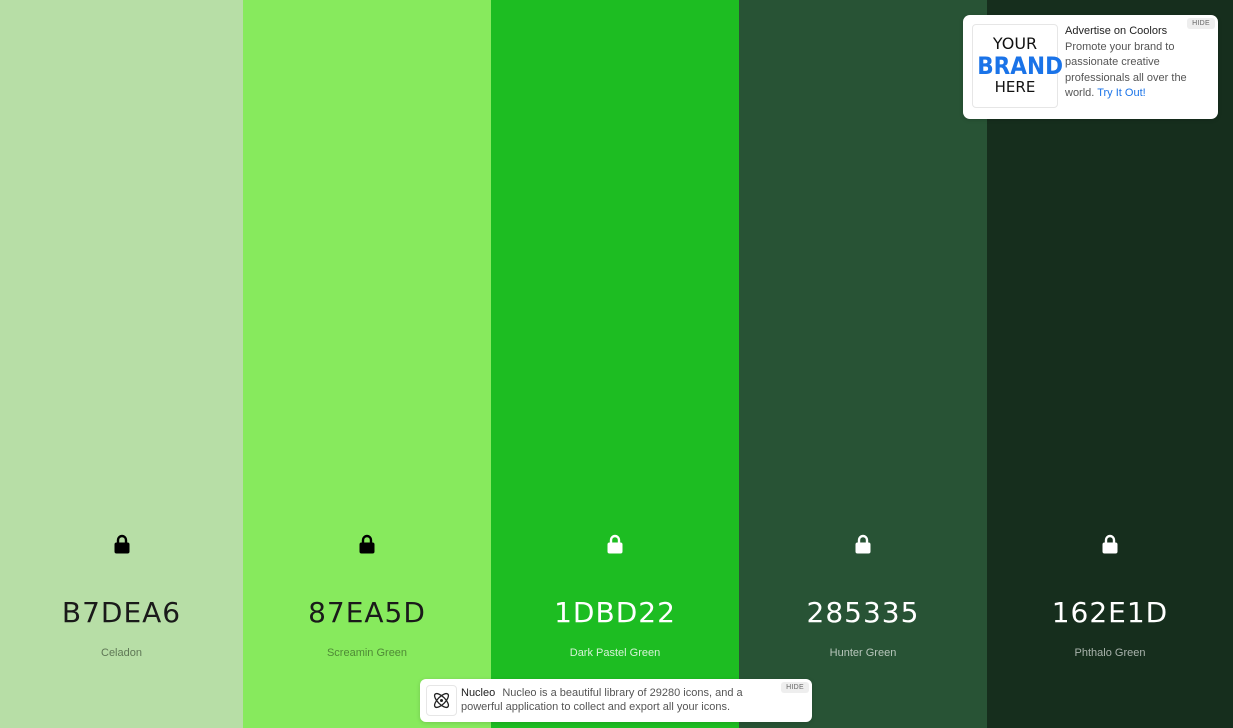 The image size is (1233, 728). Describe the element at coordinates (863, 653) in the screenshot. I see `color-name: Hunter Green` at that location.